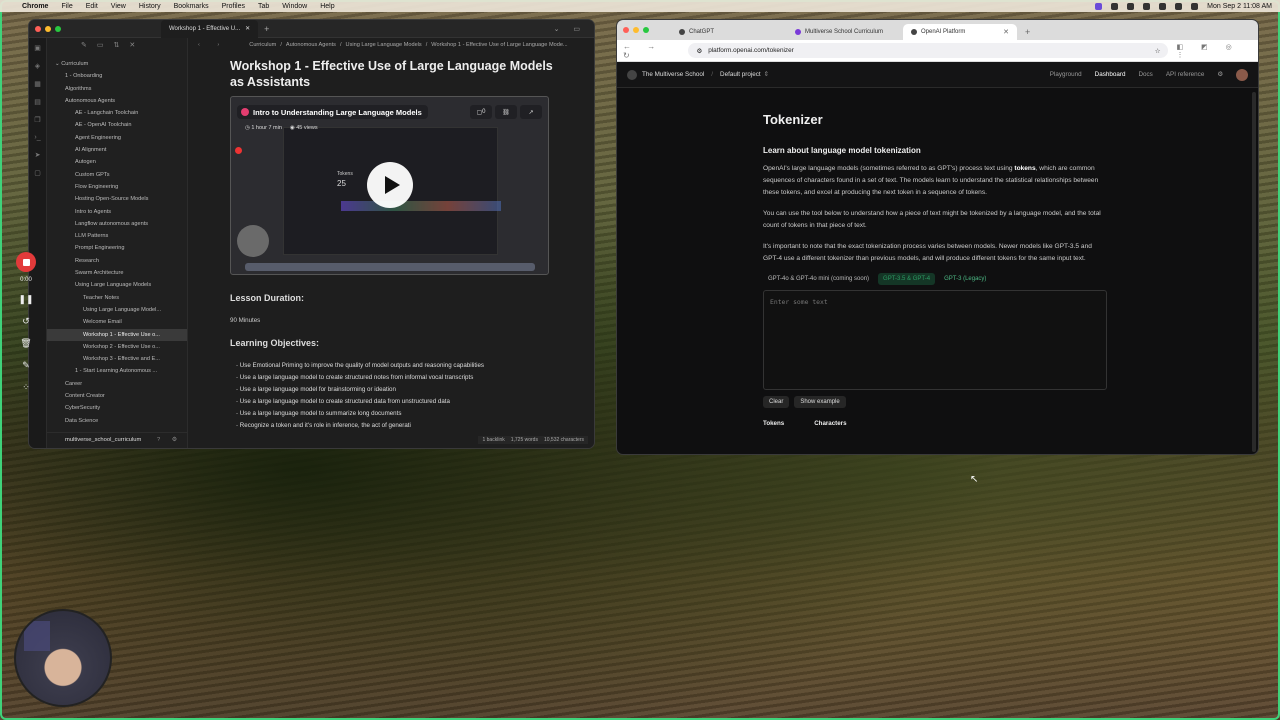  Describe the element at coordinates (1242, 74) in the screenshot. I see `user-avatar` at that location.